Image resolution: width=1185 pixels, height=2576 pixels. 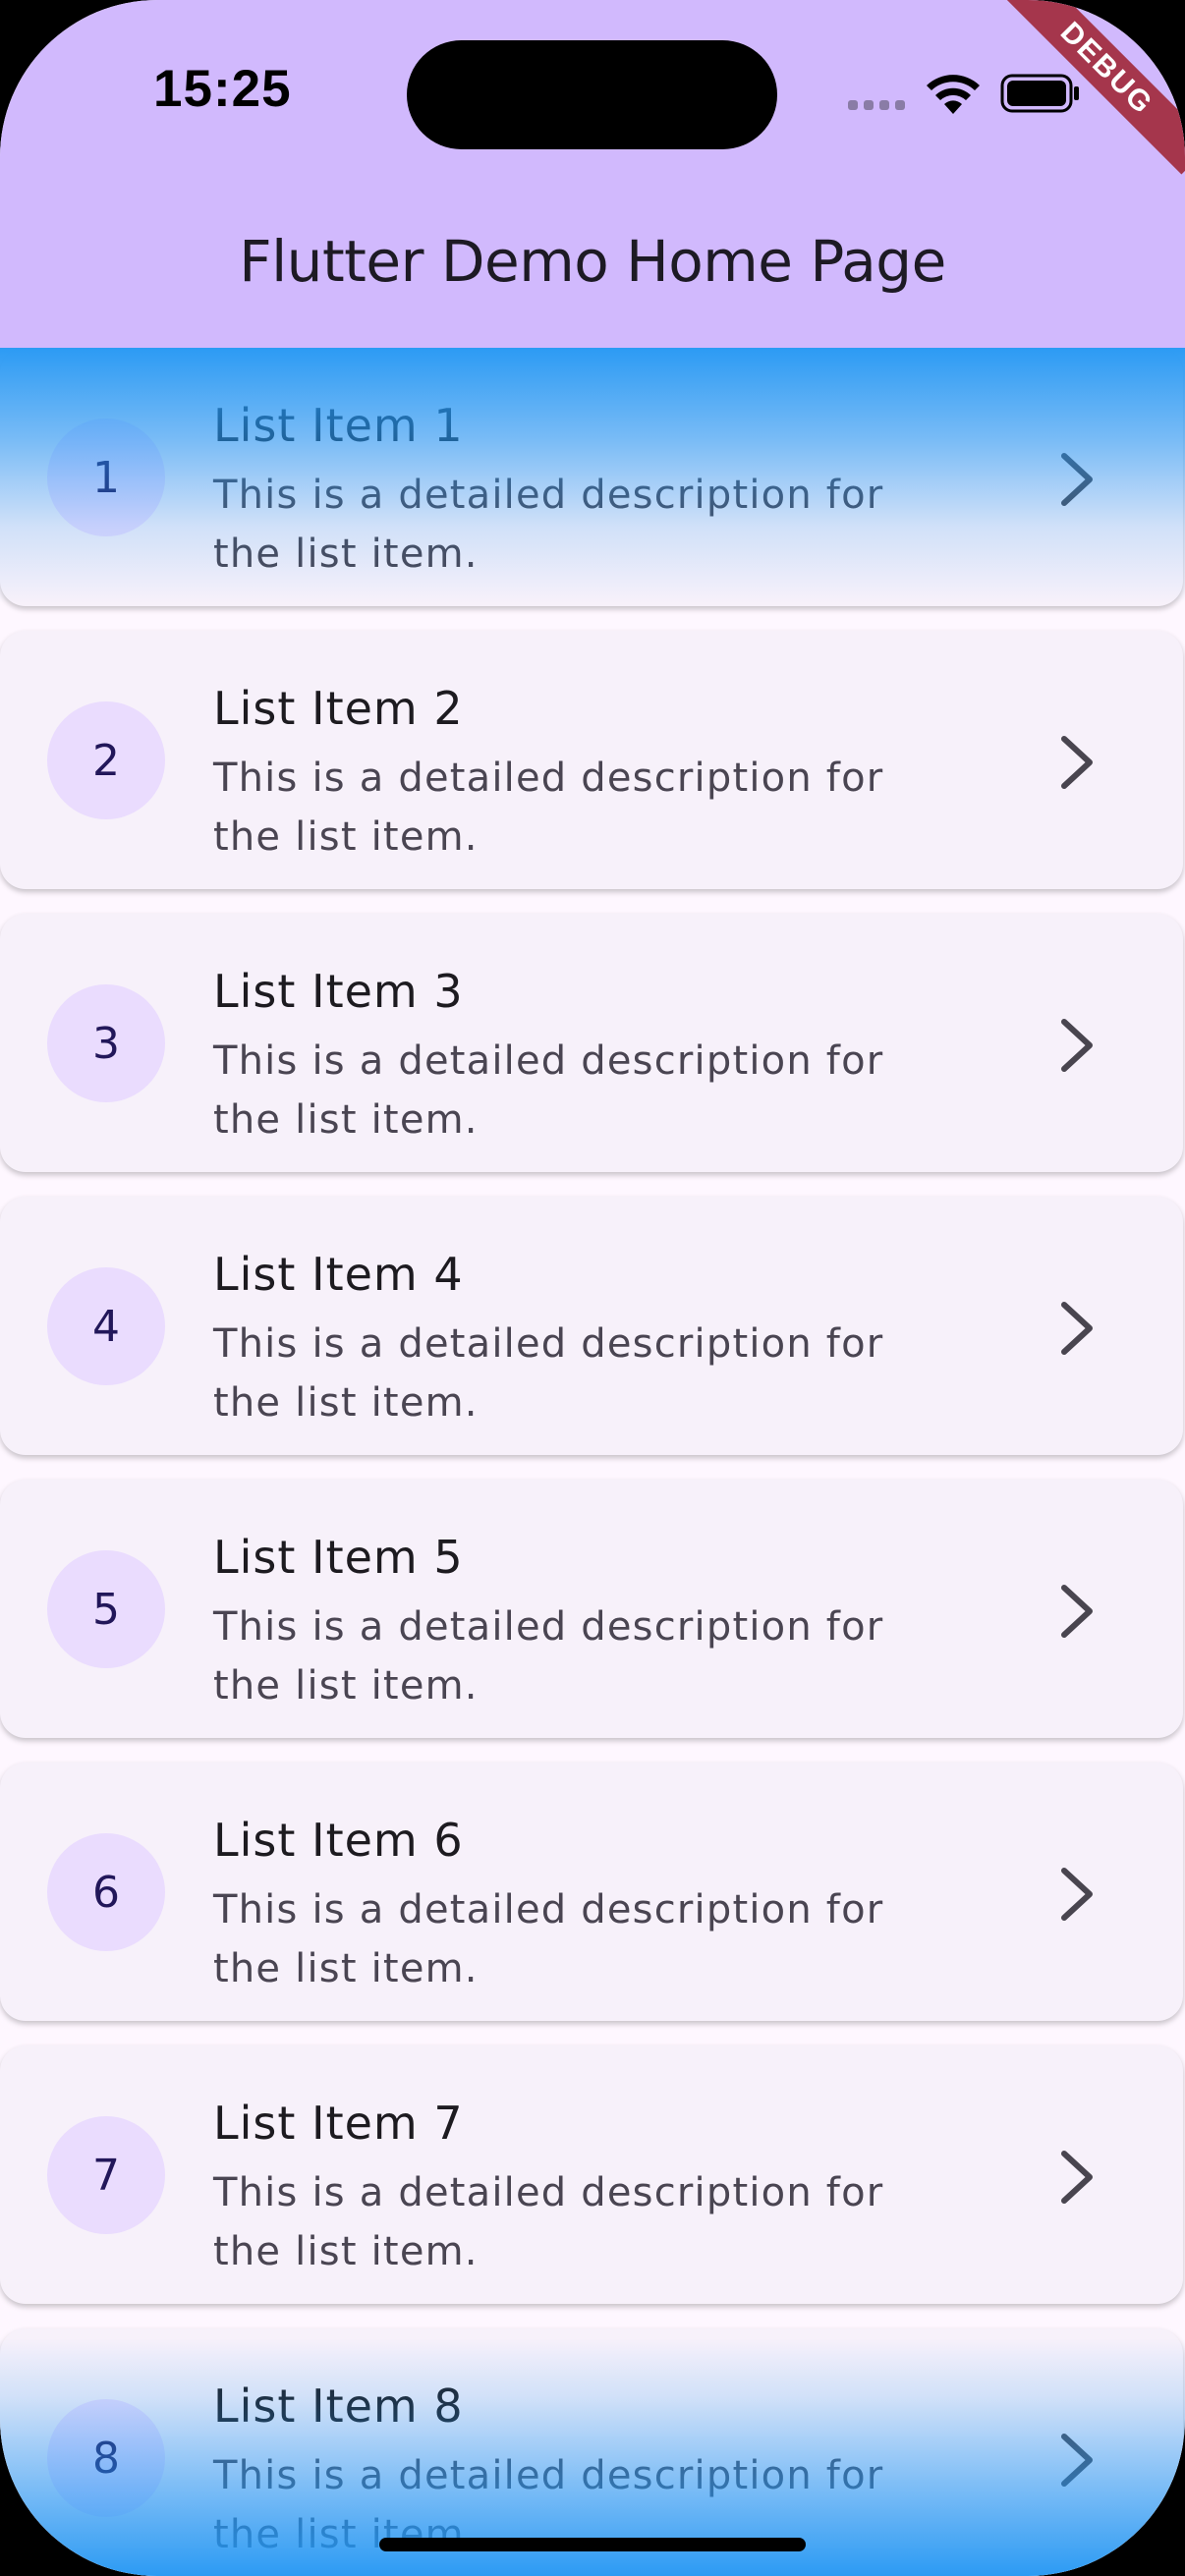 I want to click on debug-banner-label: DEBUG, so click(x=1092, y=87).